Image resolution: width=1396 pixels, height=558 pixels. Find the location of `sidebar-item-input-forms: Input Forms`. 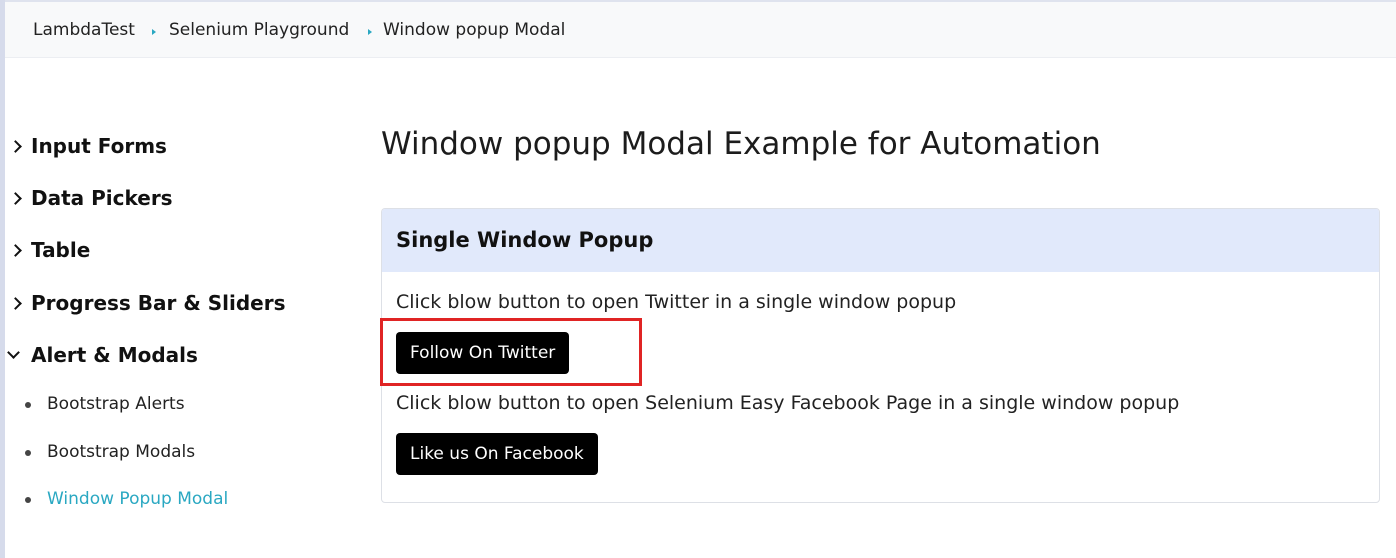

sidebar-item-input-forms: Input Forms is located at coordinates (170, 147).